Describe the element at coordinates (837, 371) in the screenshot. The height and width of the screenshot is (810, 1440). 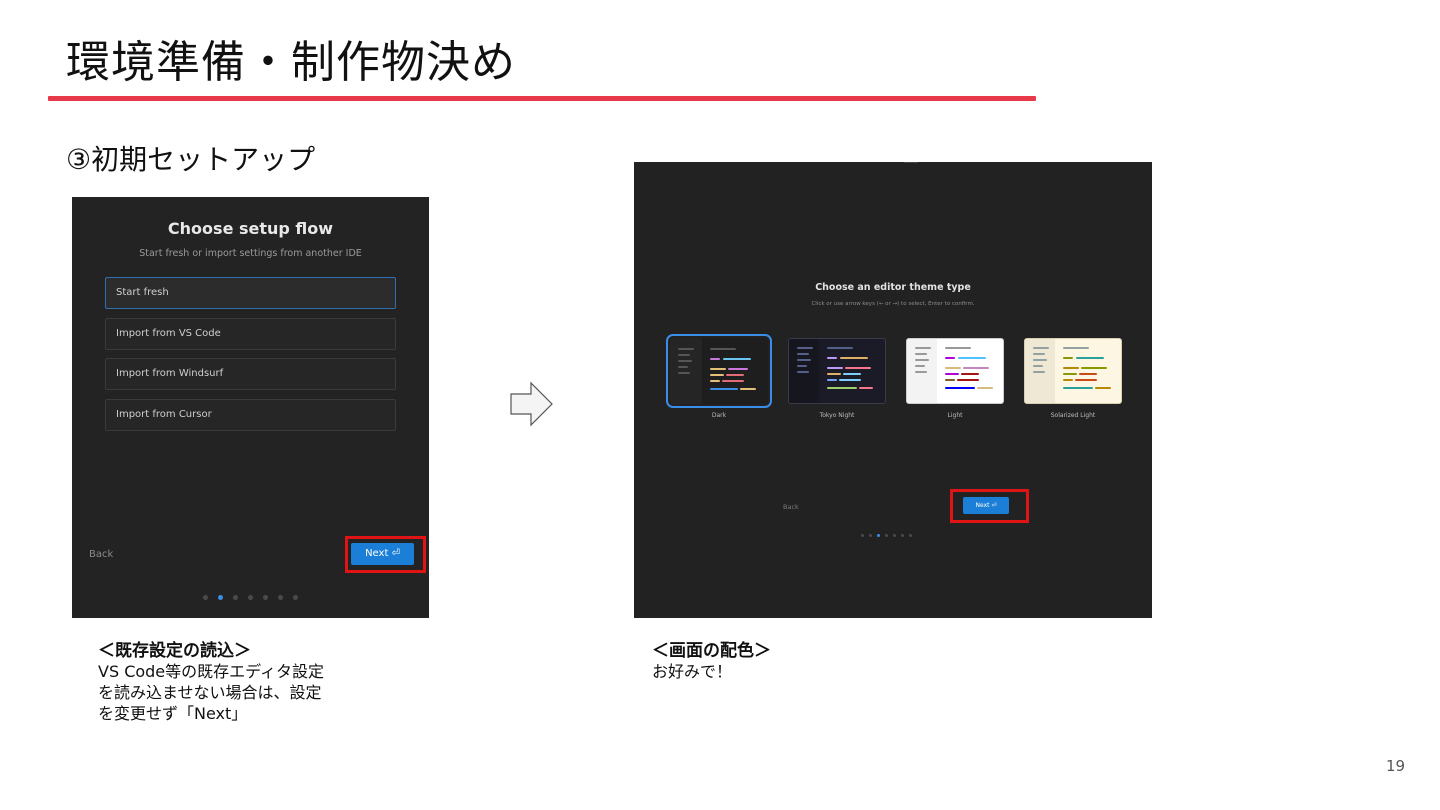
I see `theme-card-tokyo-night` at that location.